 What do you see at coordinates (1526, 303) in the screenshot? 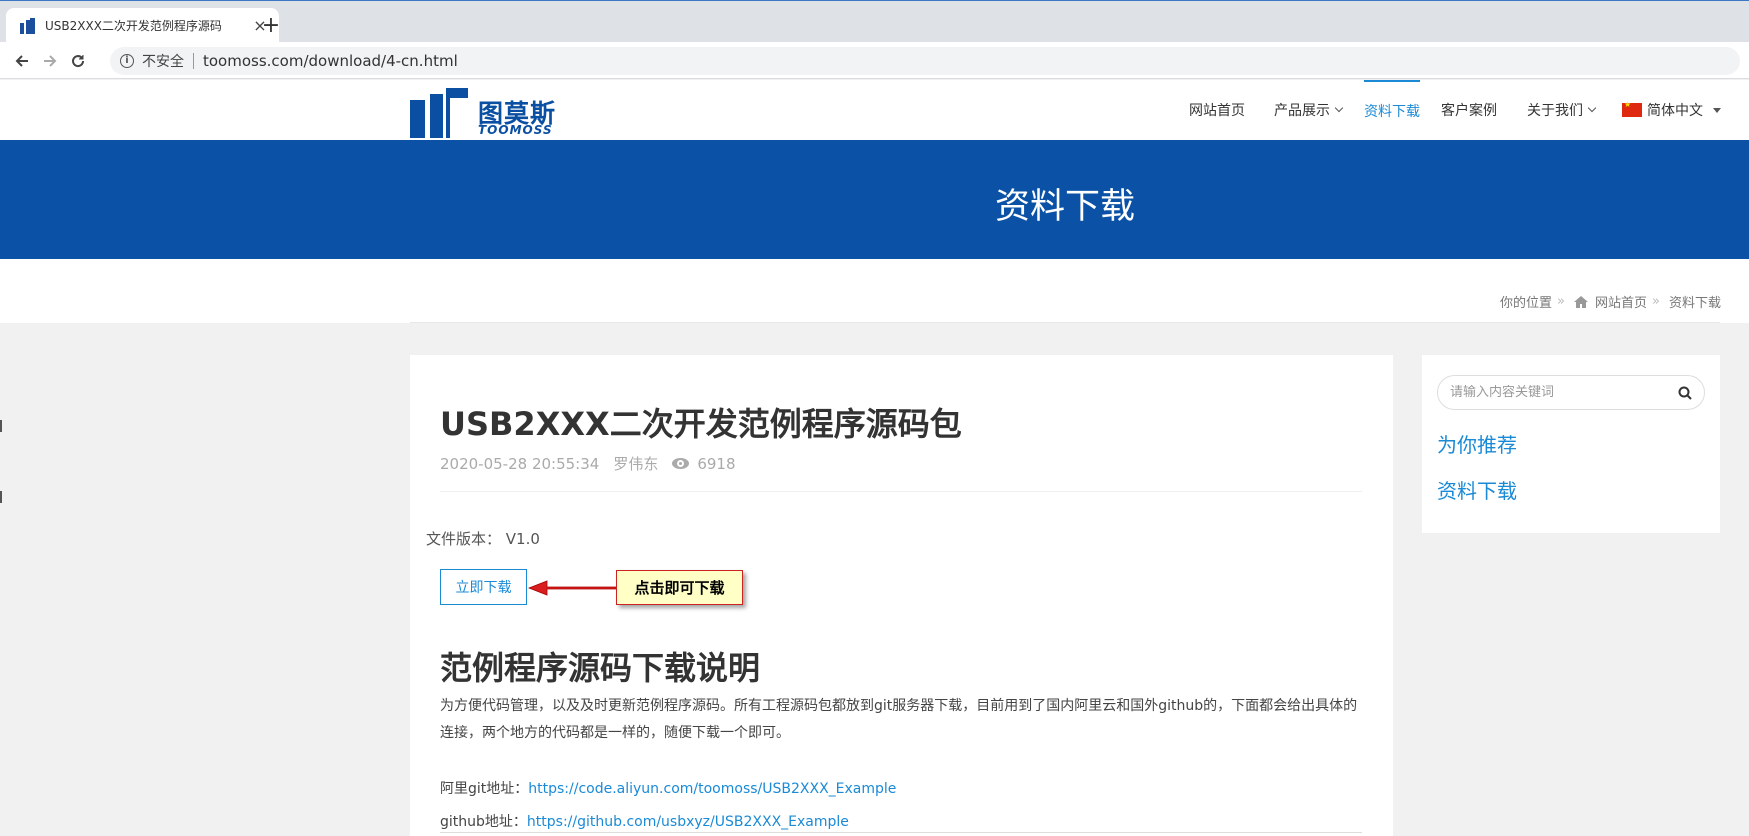
I see `breadcrumb-prefix: 你的位置` at bounding box center [1526, 303].